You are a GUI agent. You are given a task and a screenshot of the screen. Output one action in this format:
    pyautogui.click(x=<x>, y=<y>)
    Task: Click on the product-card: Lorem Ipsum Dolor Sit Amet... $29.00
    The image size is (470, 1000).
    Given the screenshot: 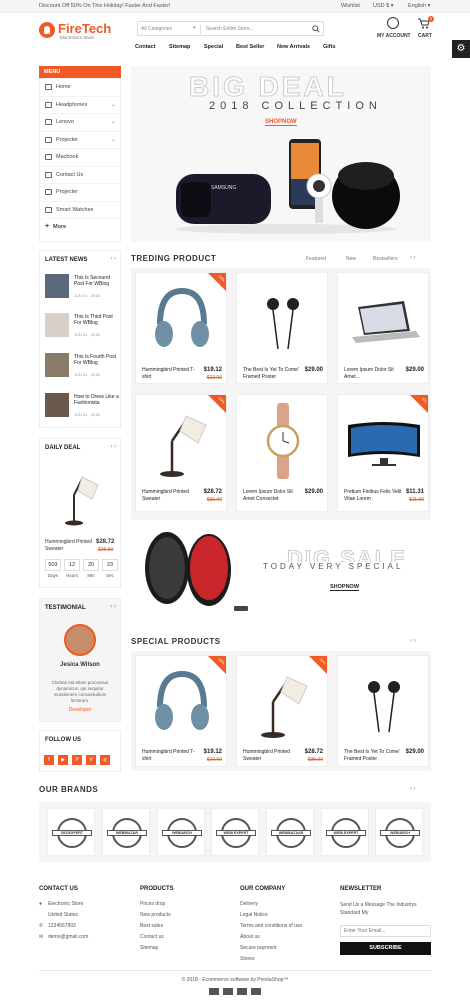 What is the action you would take?
    pyautogui.click(x=383, y=328)
    